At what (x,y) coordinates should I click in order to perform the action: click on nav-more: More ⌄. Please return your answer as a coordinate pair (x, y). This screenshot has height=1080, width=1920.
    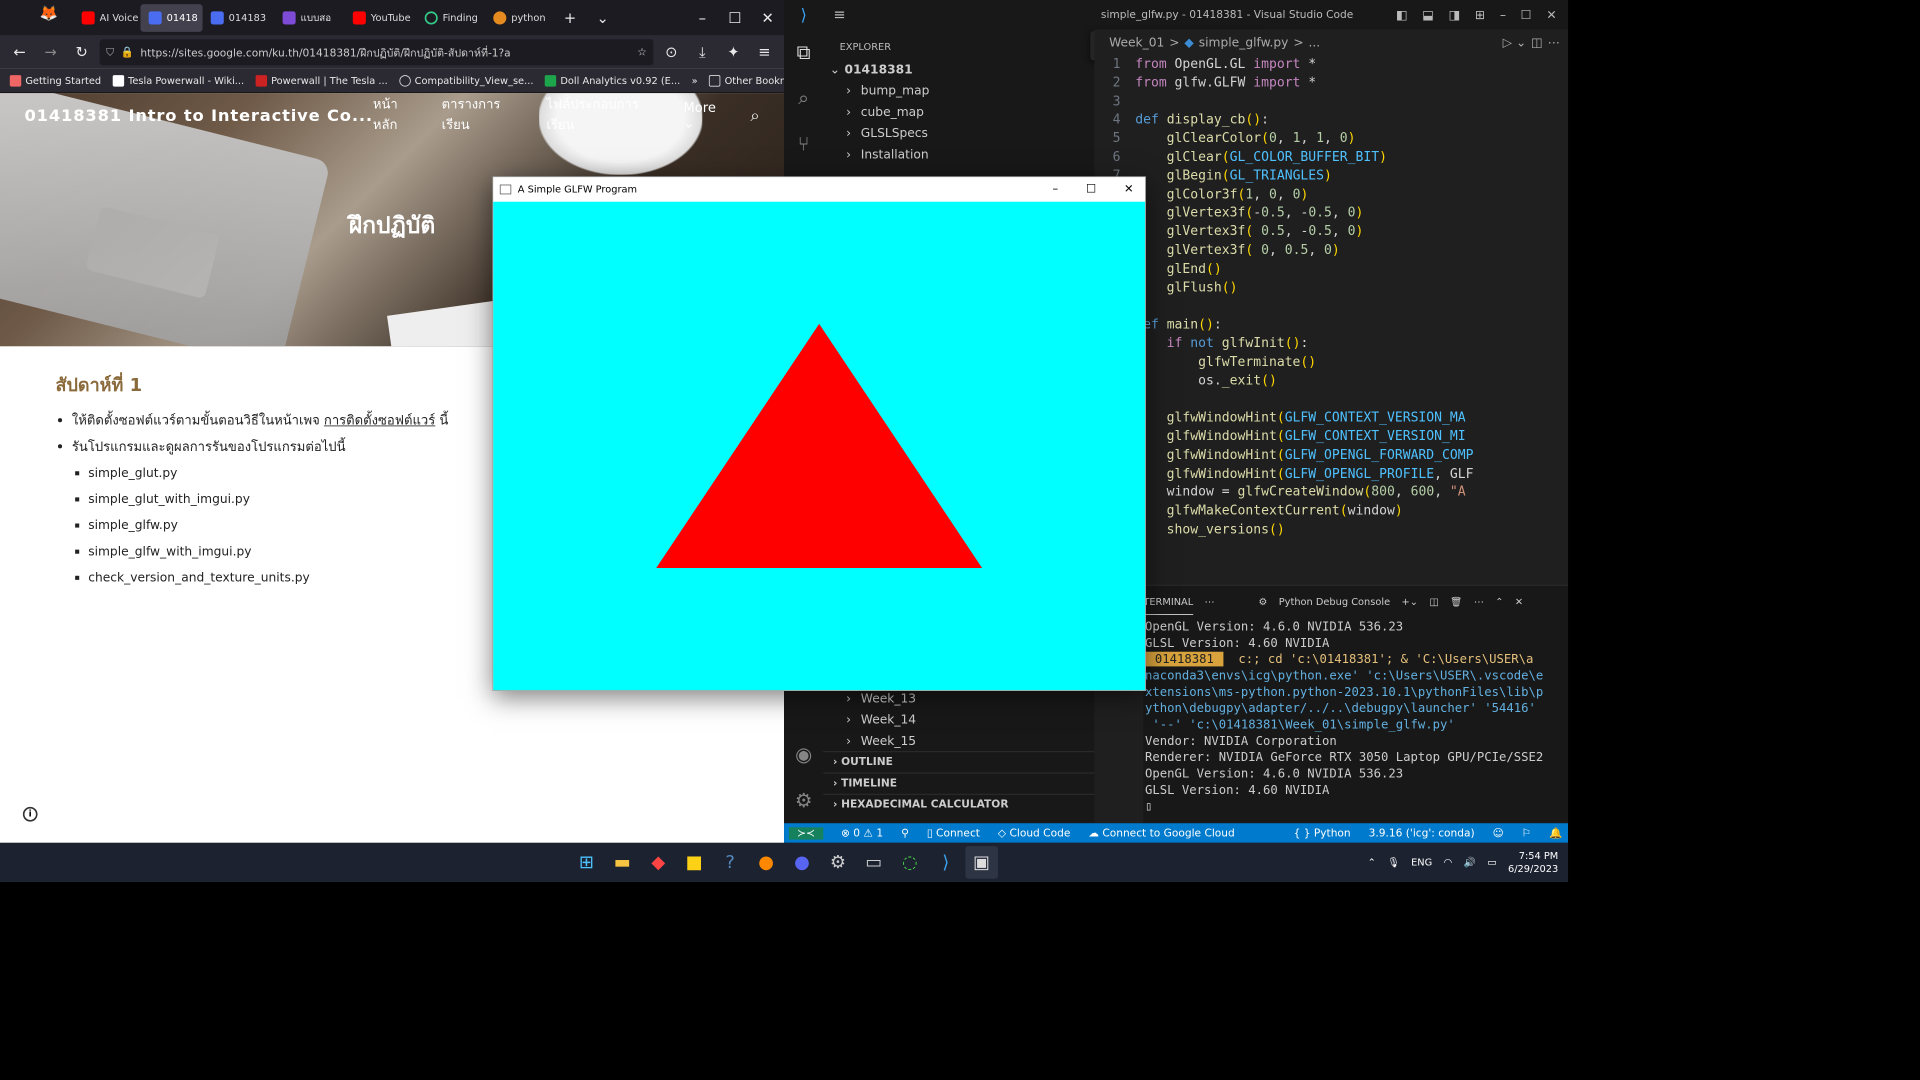
    Looking at the image, I should click on (706, 115).